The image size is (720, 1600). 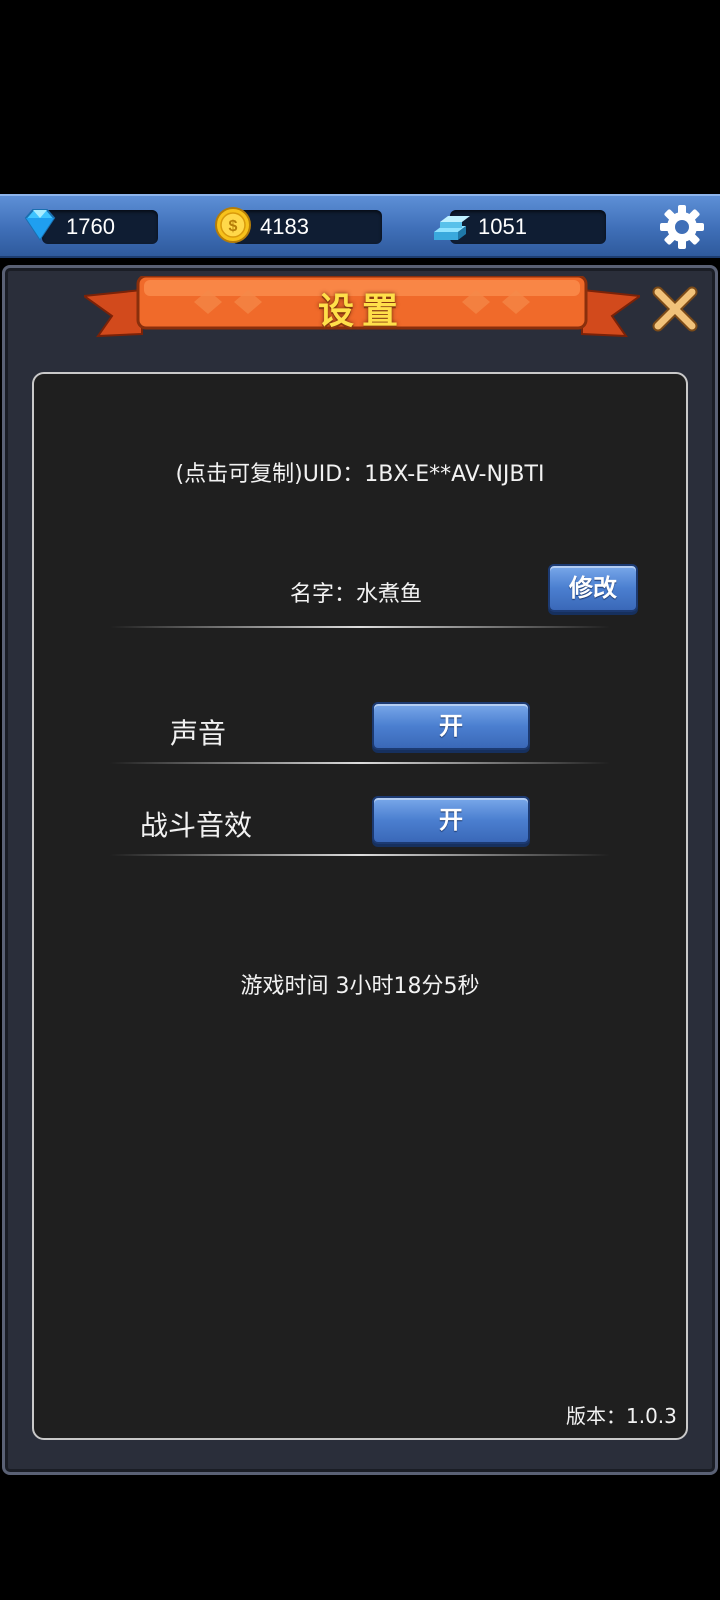 I want to click on diamond-icon, so click(x=40, y=225).